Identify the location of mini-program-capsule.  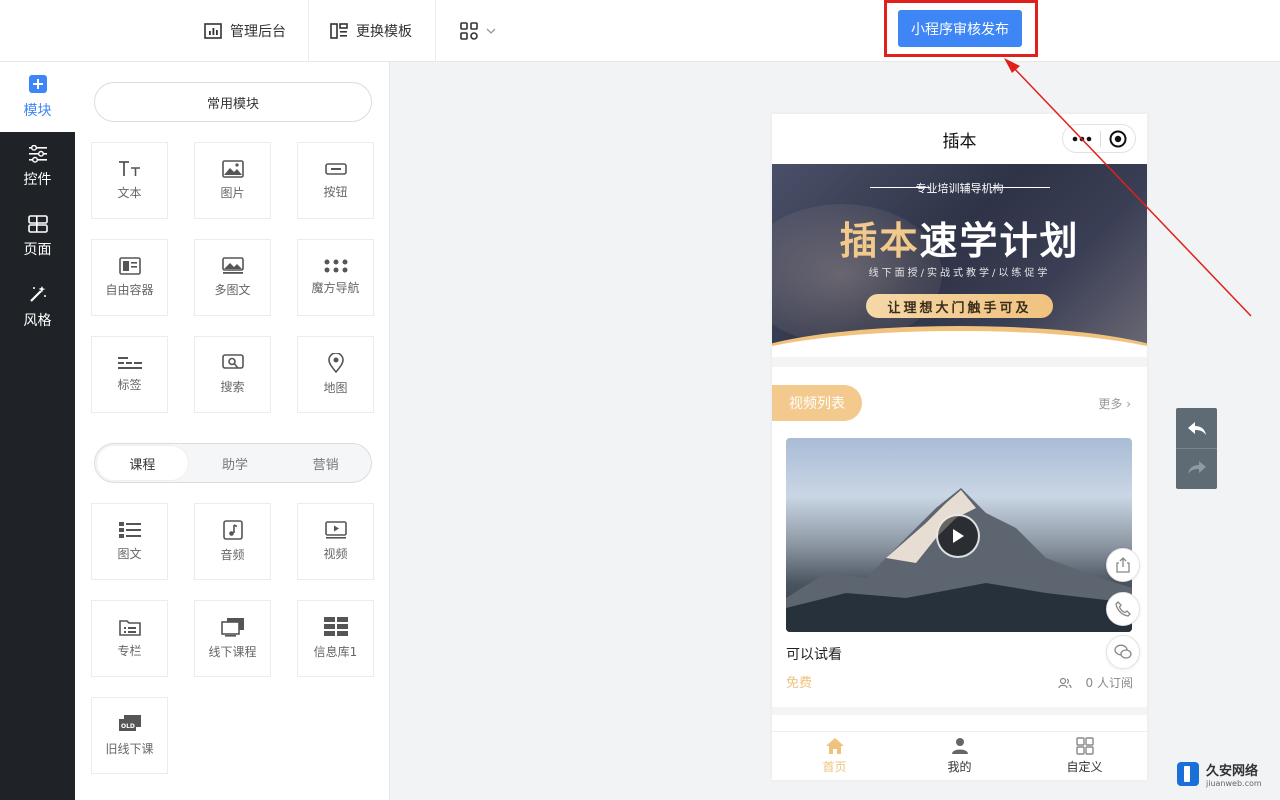
(1099, 138).